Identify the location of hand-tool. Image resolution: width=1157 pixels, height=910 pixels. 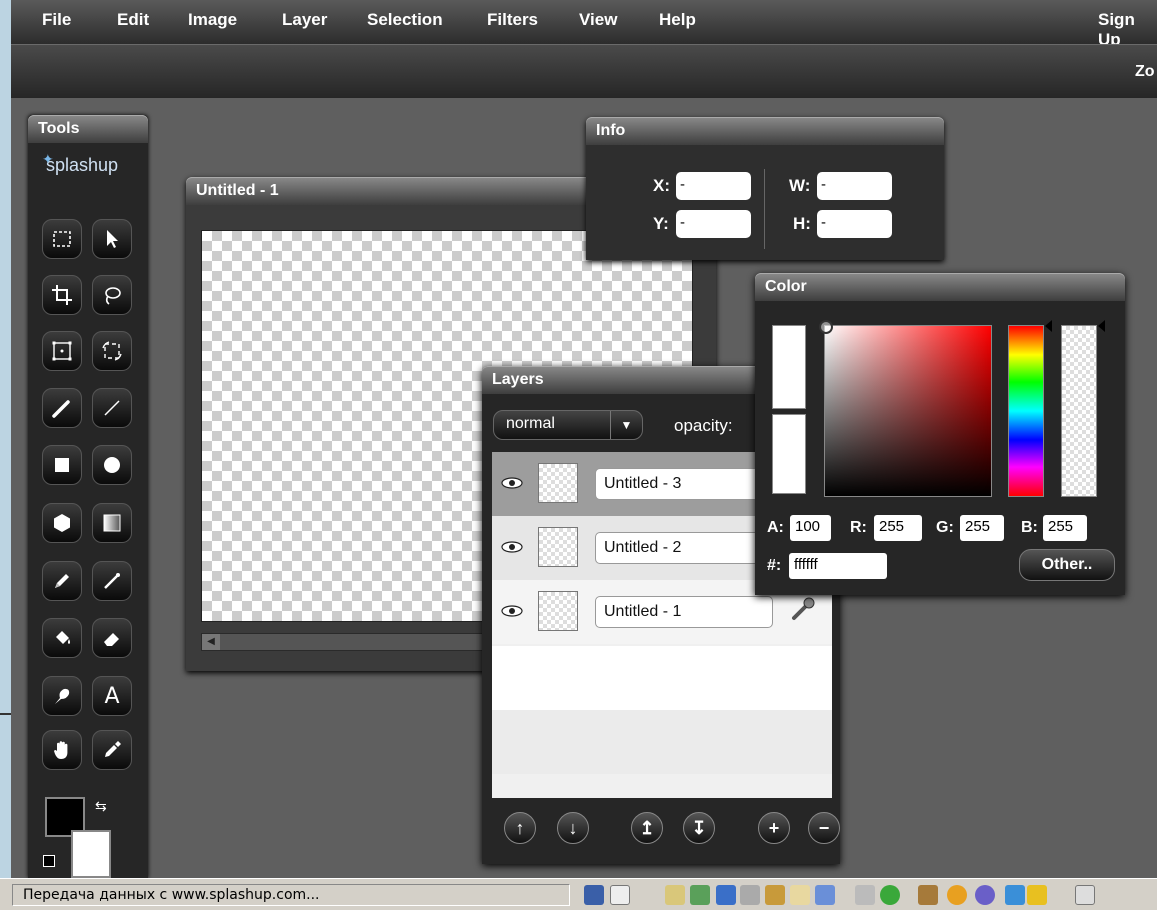
(62, 750).